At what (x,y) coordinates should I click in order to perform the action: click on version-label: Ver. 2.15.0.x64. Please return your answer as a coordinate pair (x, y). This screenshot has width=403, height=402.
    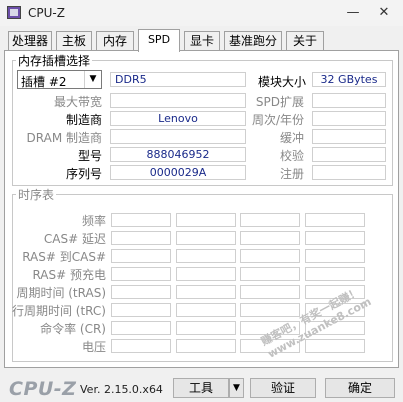
    Looking at the image, I should click on (121, 389).